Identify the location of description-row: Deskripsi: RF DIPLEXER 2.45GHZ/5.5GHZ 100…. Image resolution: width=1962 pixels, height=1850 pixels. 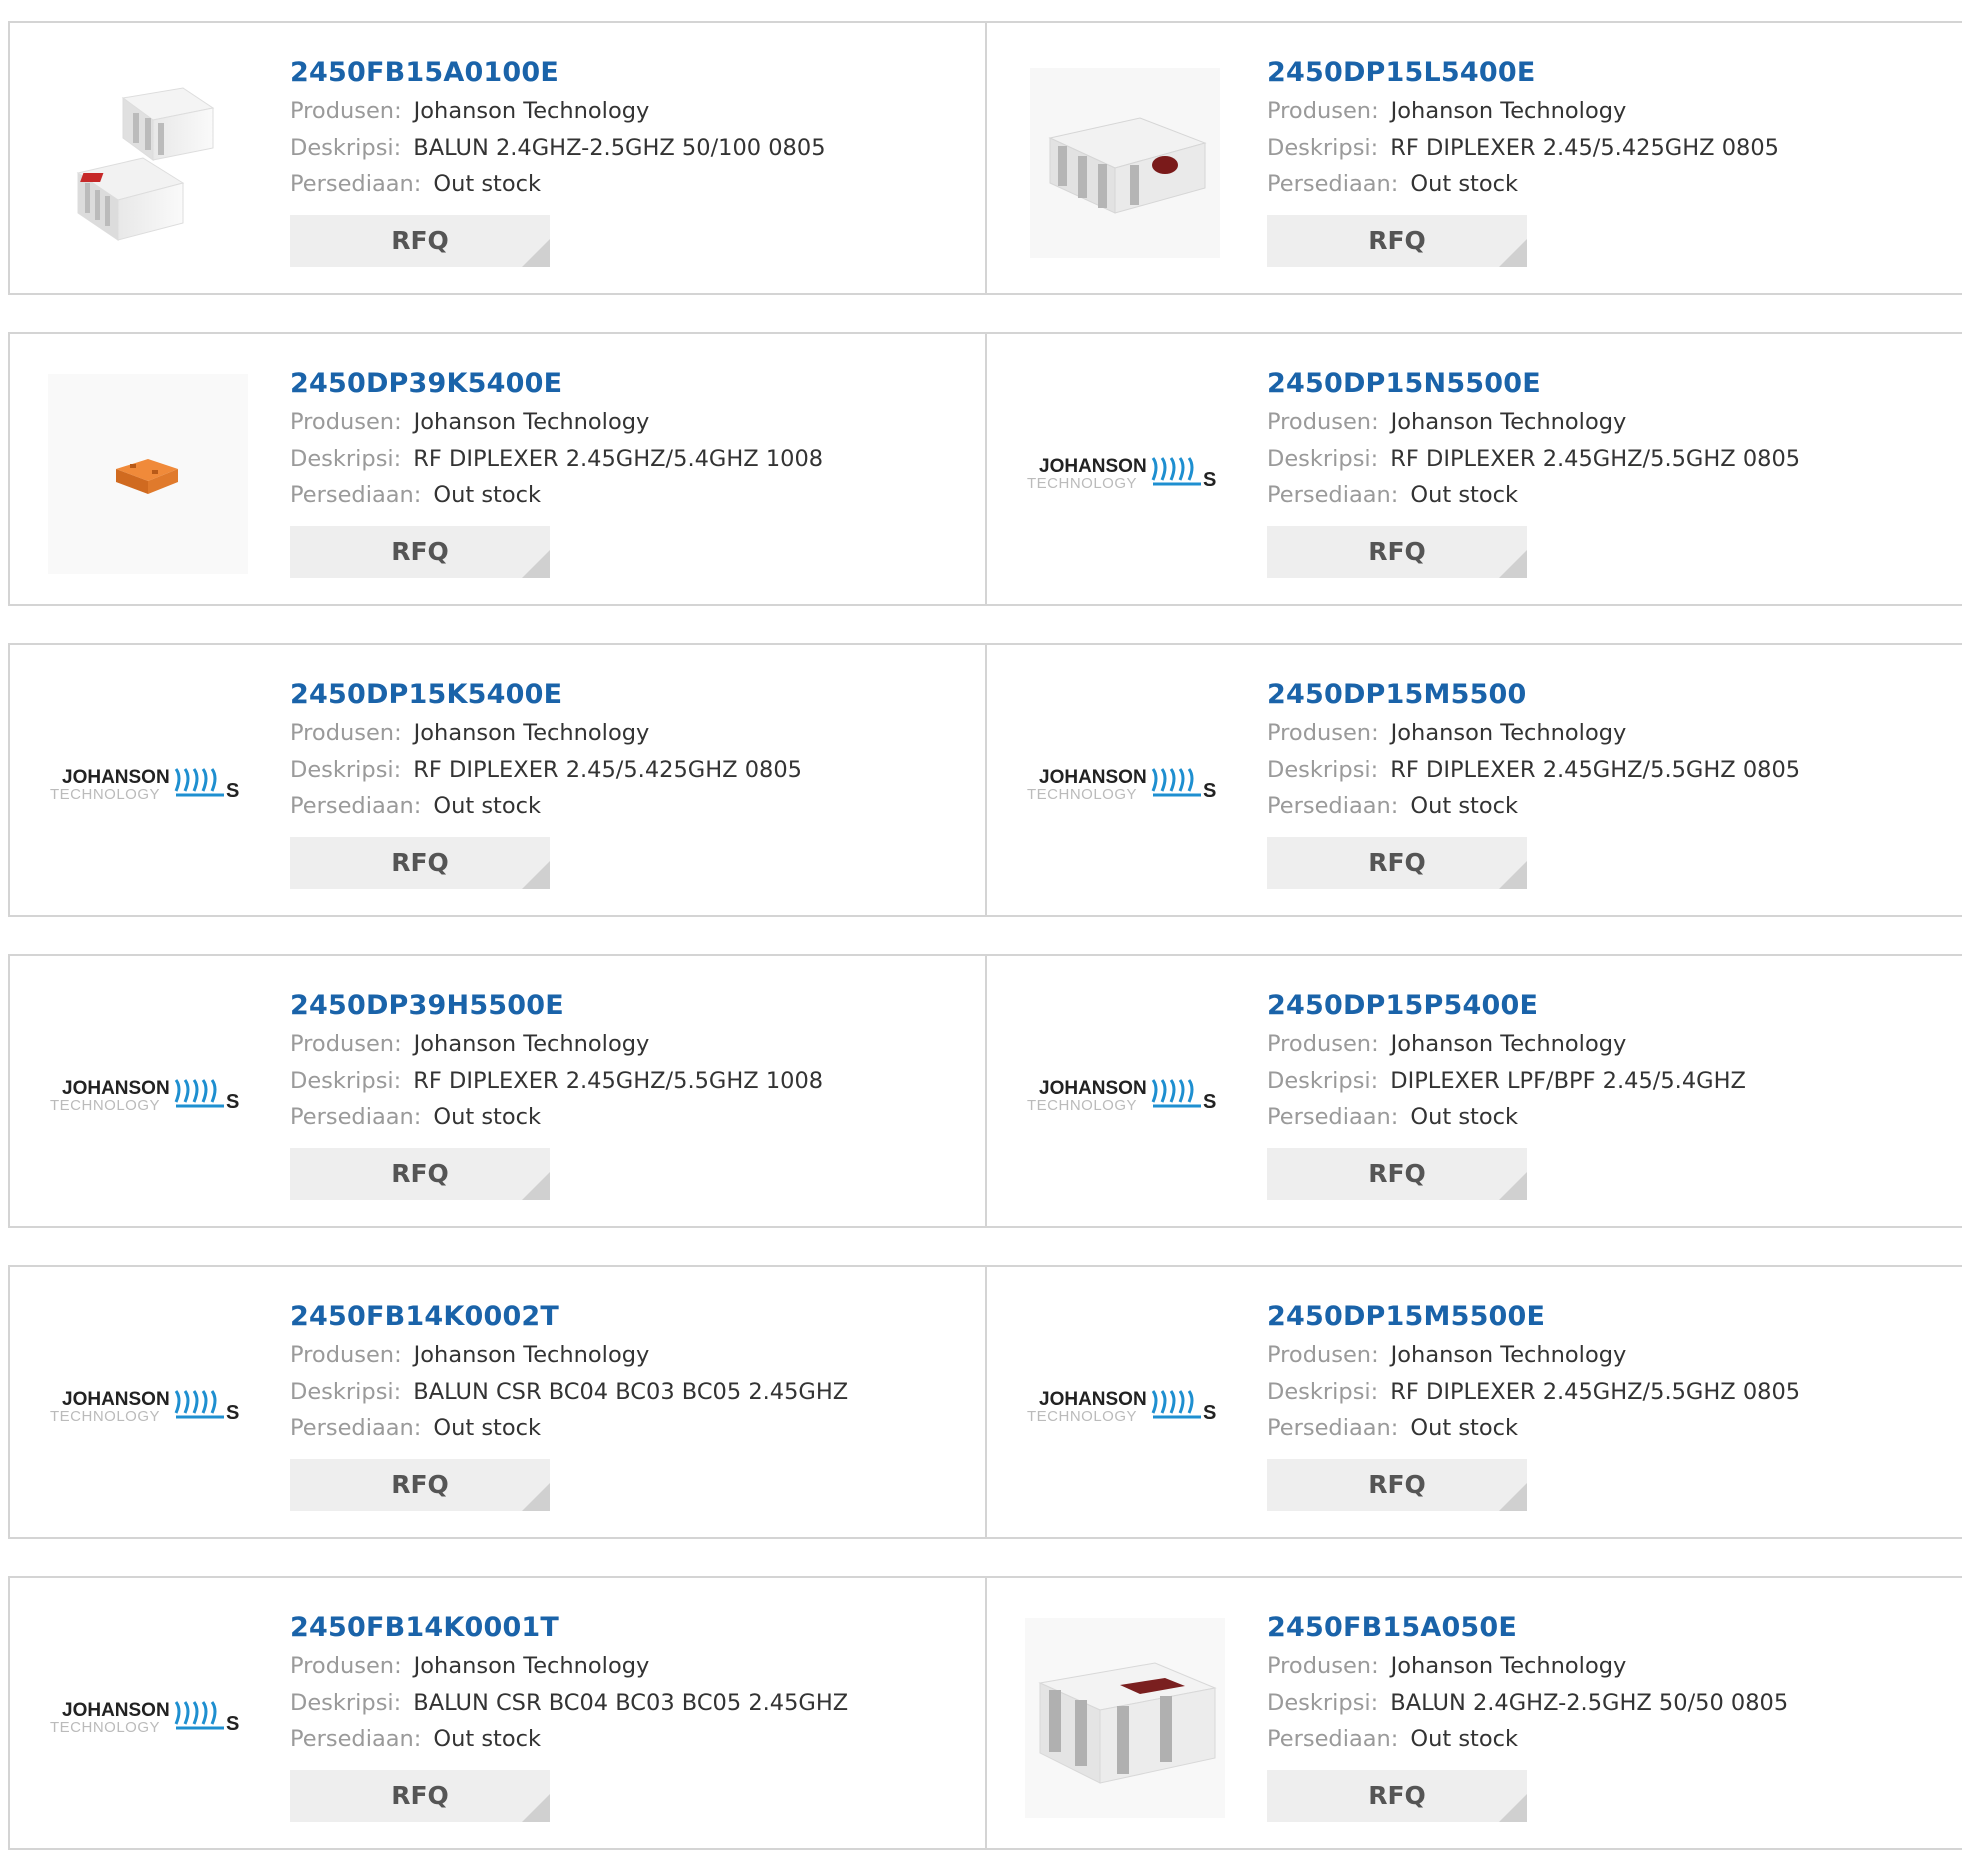
(556, 1081).